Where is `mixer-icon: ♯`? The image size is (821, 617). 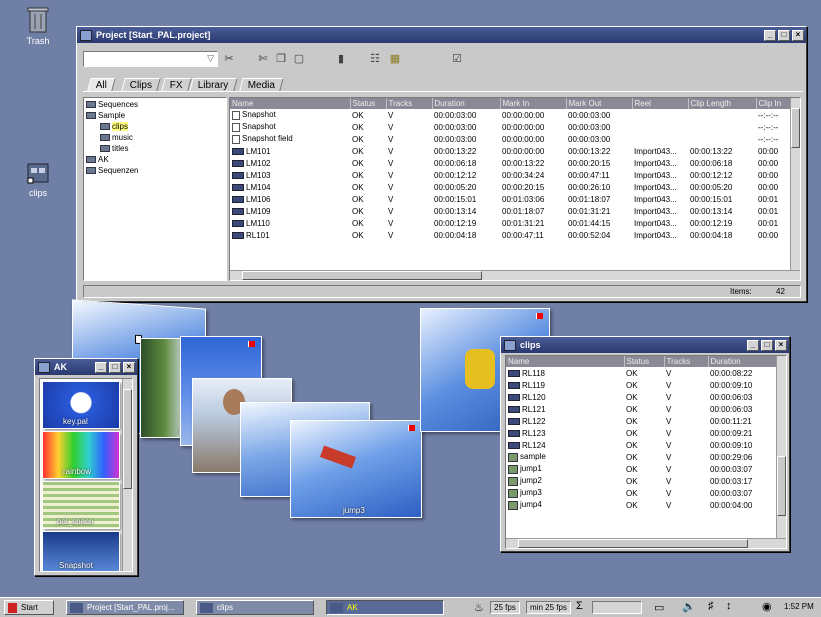 mixer-icon: ♯ is located at coordinates (711, 606).